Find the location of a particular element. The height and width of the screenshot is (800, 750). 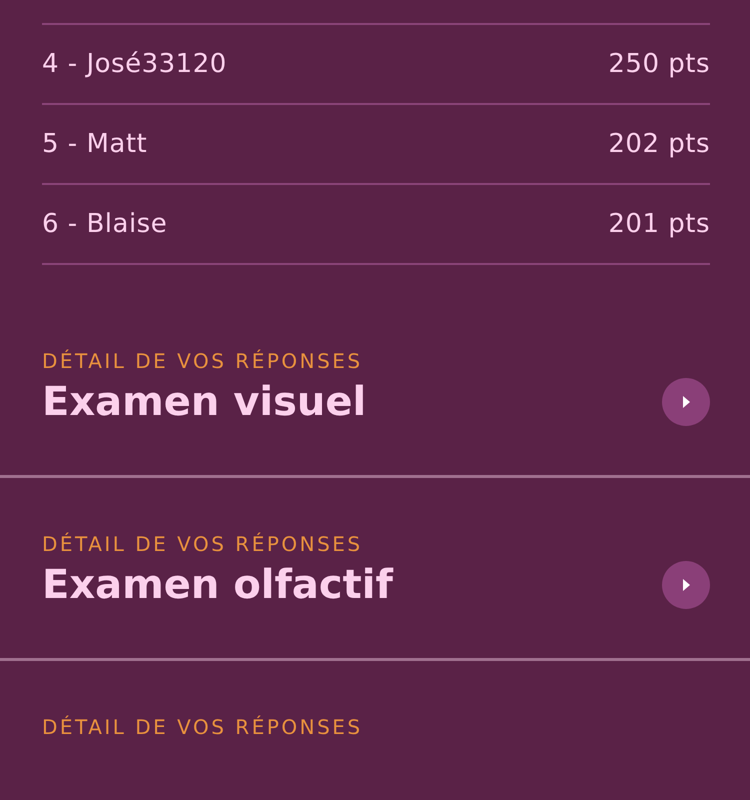

player-score: 202 pts is located at coordinates (659, 144).